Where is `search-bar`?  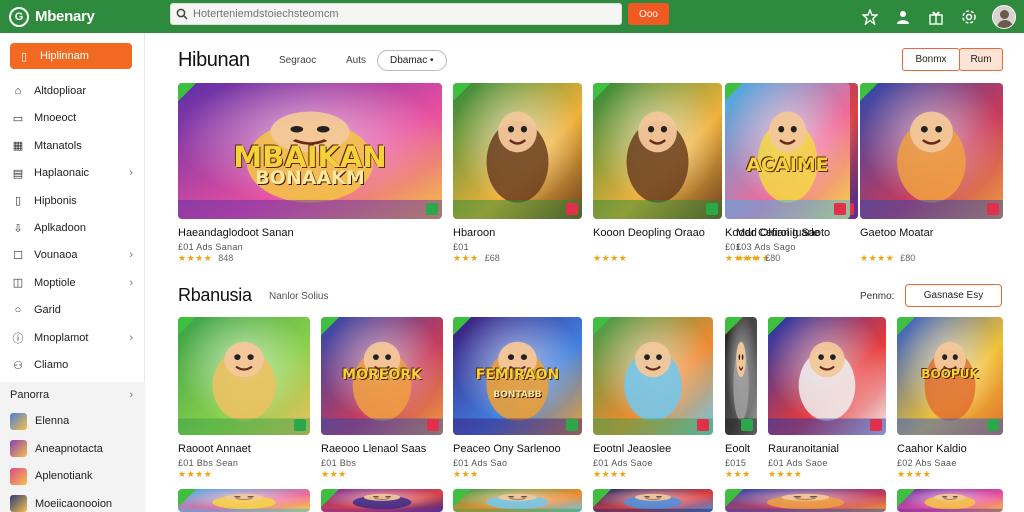
search-bar is located at coordinates (396, 14).